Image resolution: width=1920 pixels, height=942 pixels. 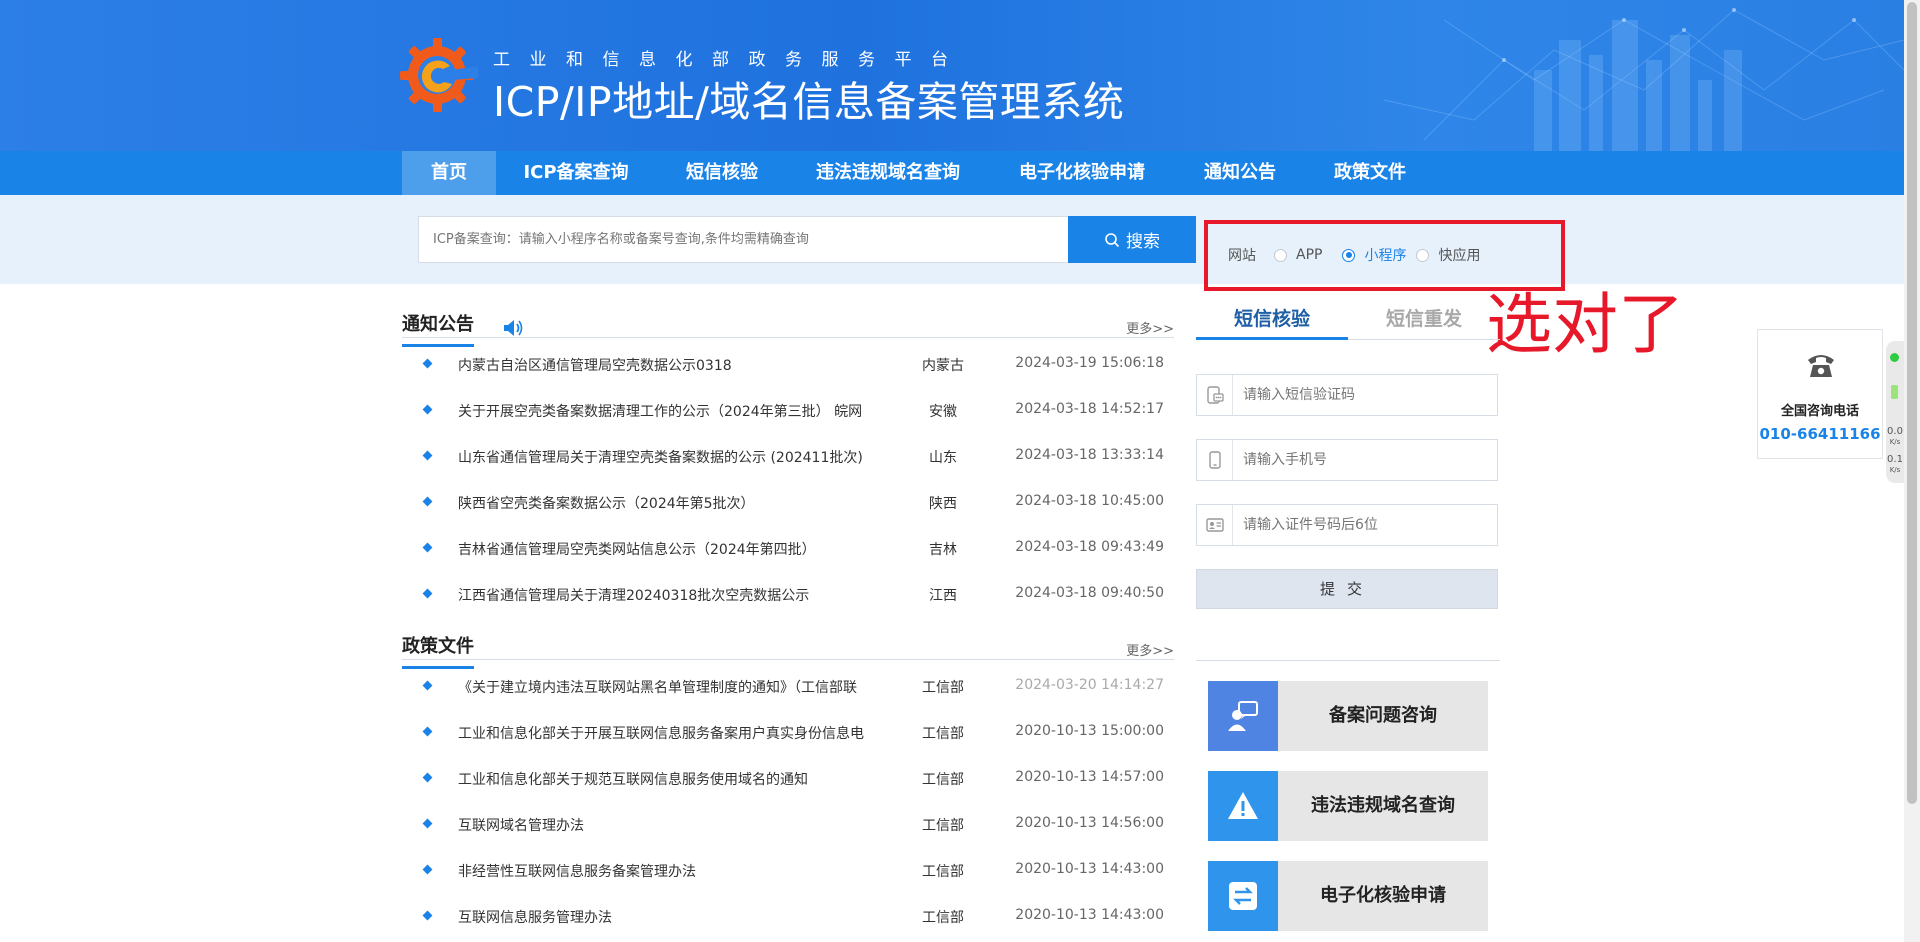 I want to click on telephone-icon, so click(x=1821, y=366).